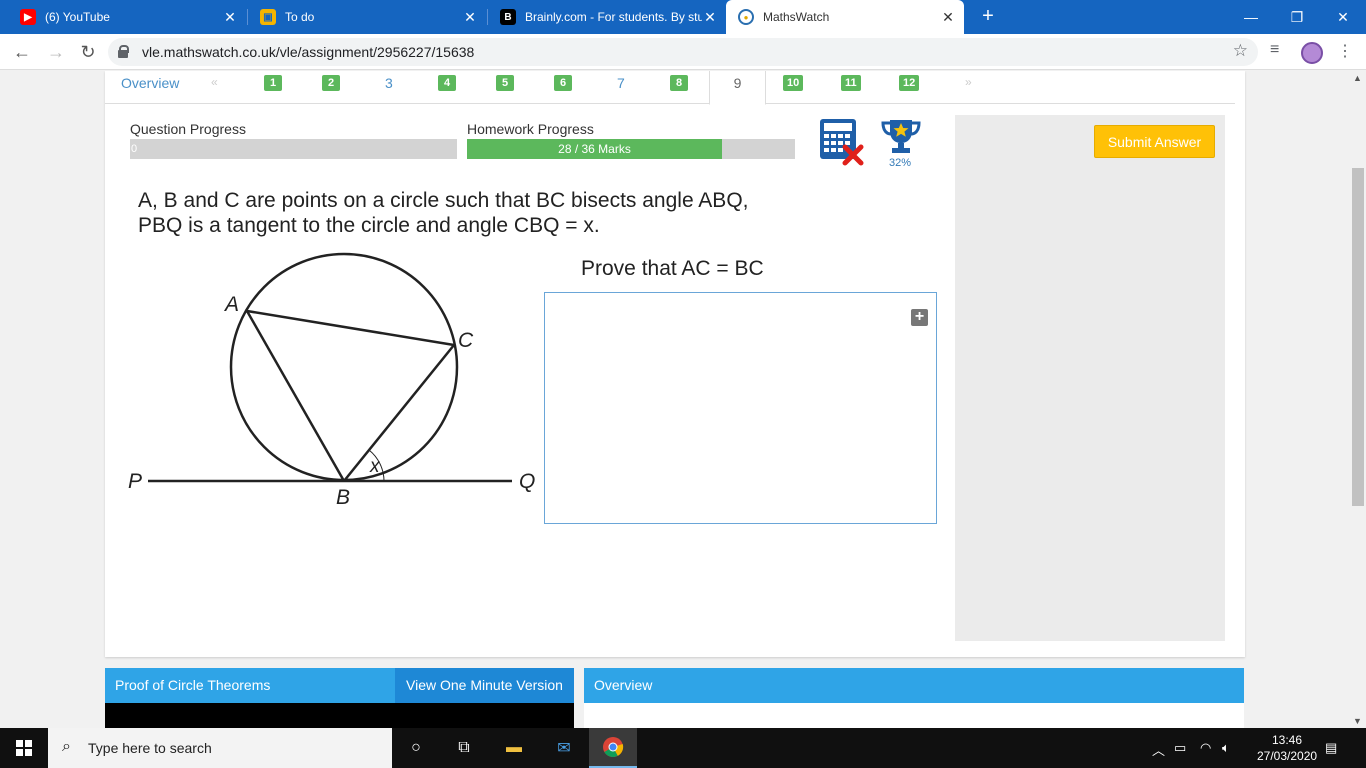 The width and height of the screenshot is (1366, 768). What do you see at coordinates (672, 268) in the screenshot?
I see `prove-statement: Prove that AC = BC` at bounding box center [672, 268].